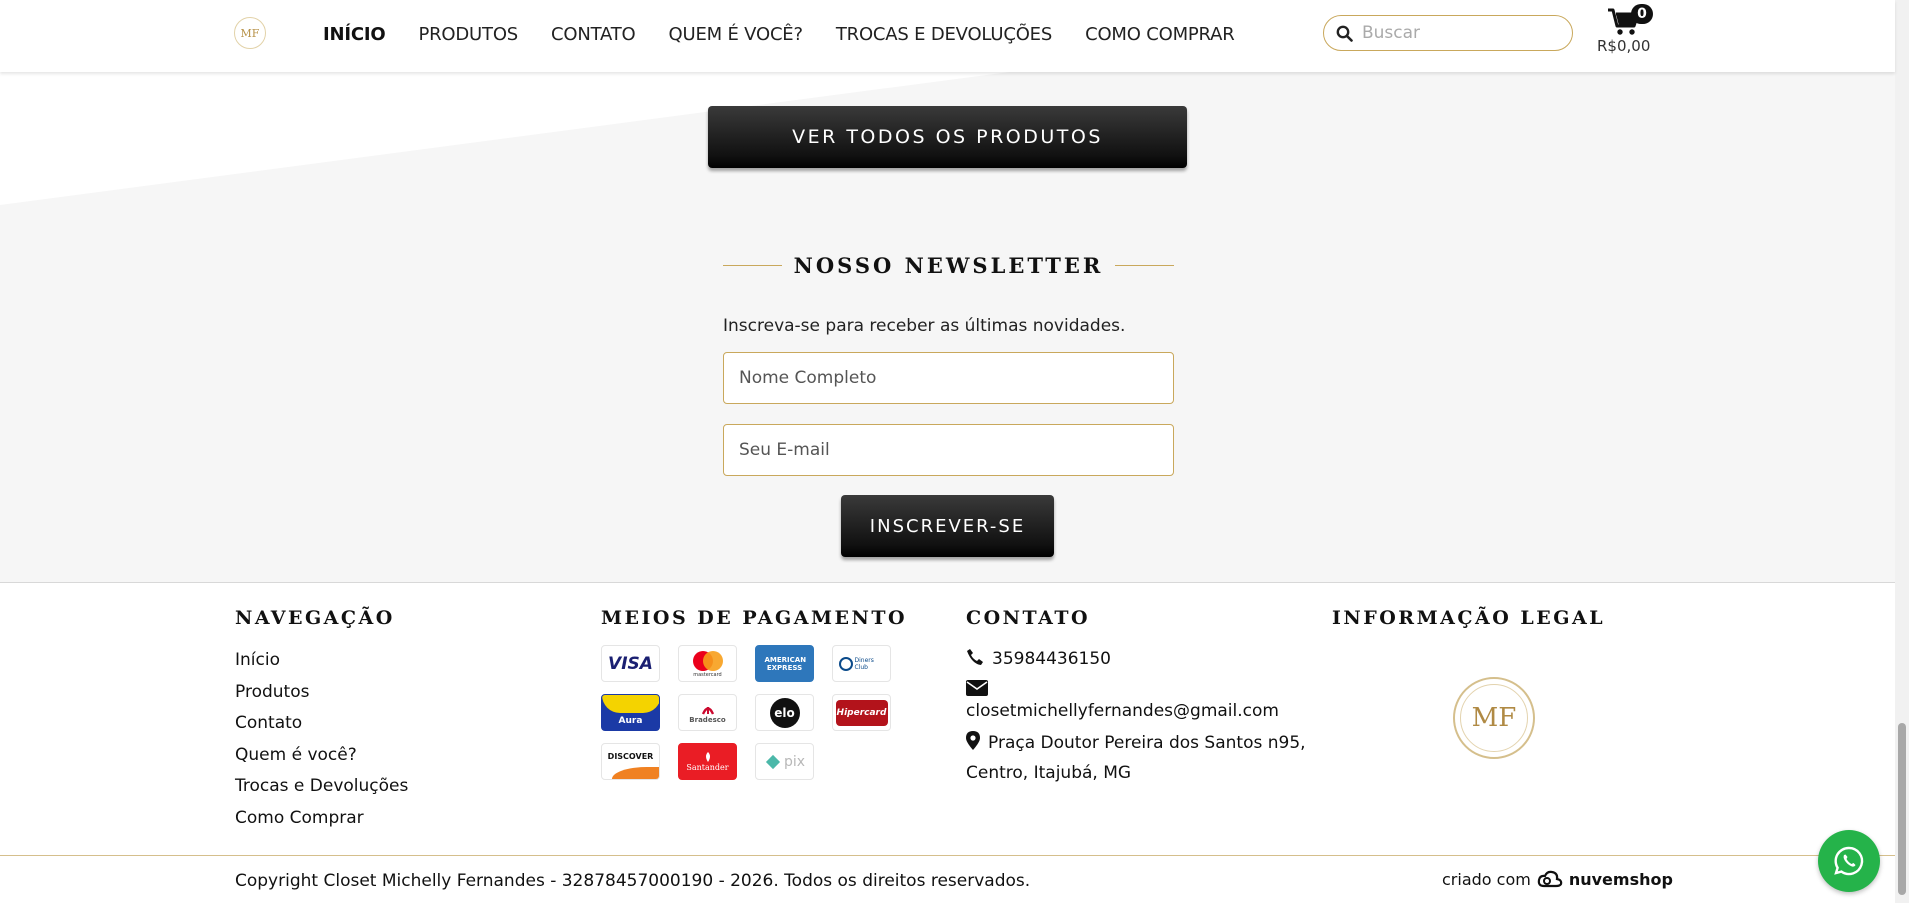 Image resolution: width=1909 pixels, height=903 pixels. I want to click on contact-phone: 35984436150, so click(1136, 660).